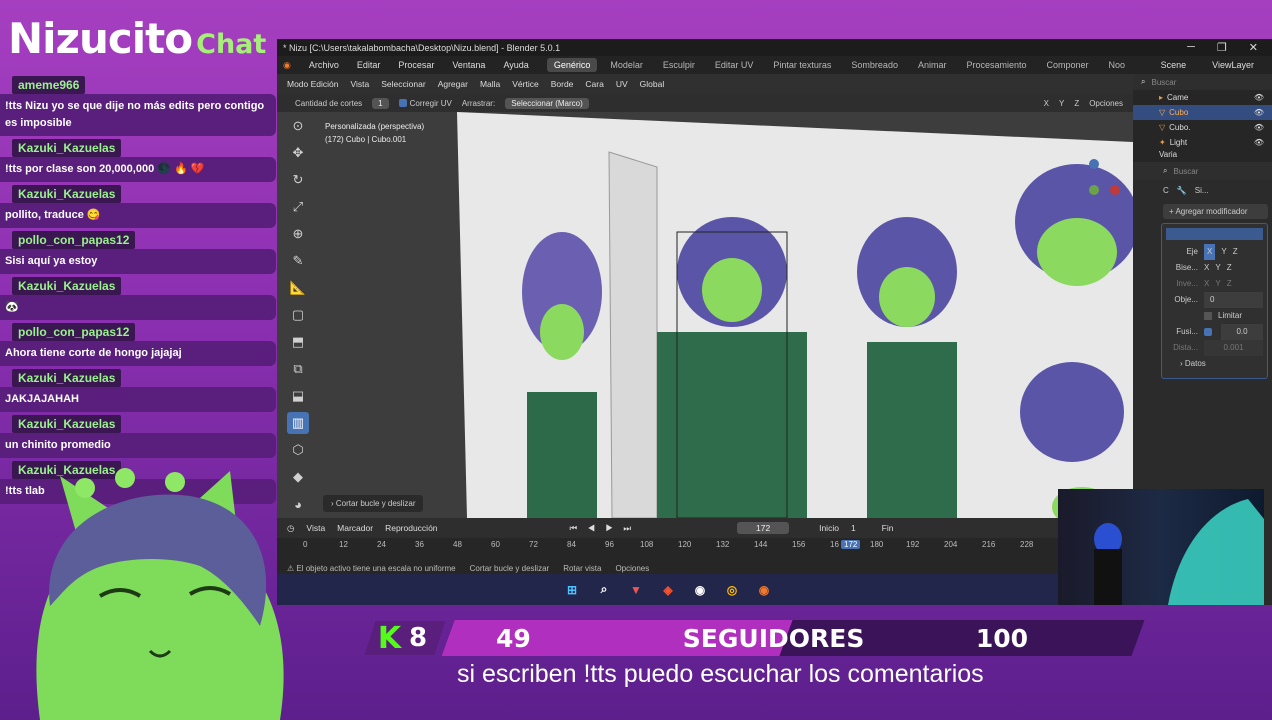 The image size is (1272, 720). Describe the element at coordinates (1202, 142) in the screenshot. I see `outliner-item-light: ✦ Light 👁` at that location.